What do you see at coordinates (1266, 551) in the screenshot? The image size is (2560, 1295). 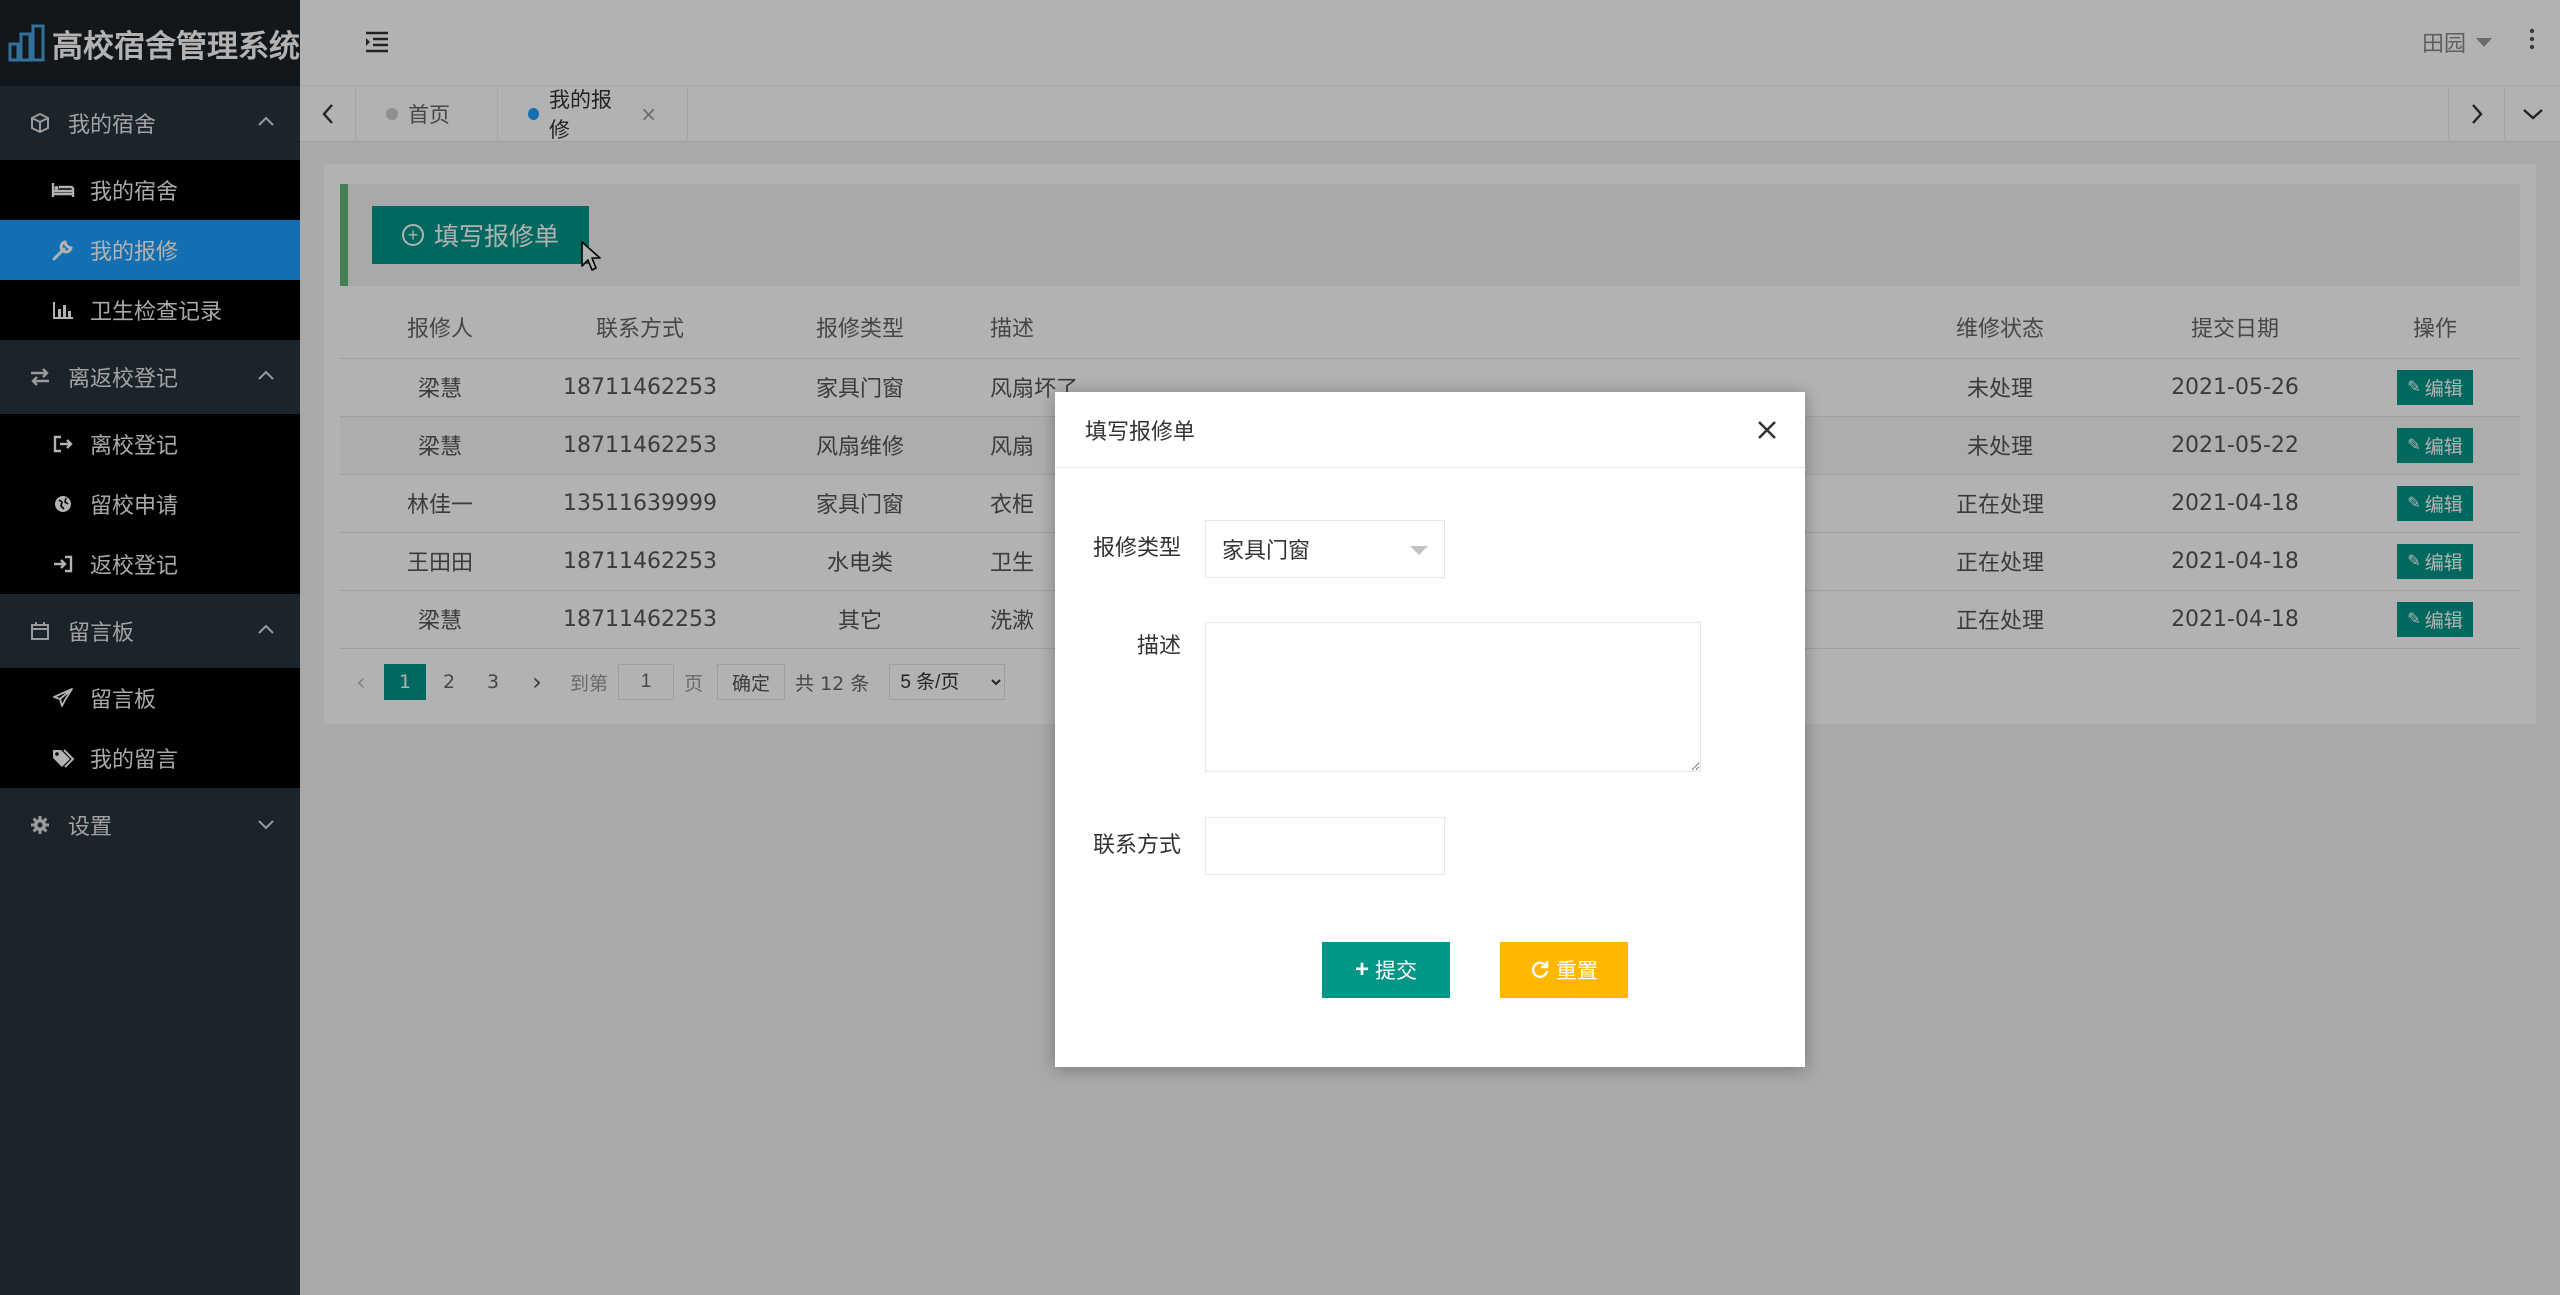 I see `repair-type-value: 家具门窗` at bounding box center [1266, 551].